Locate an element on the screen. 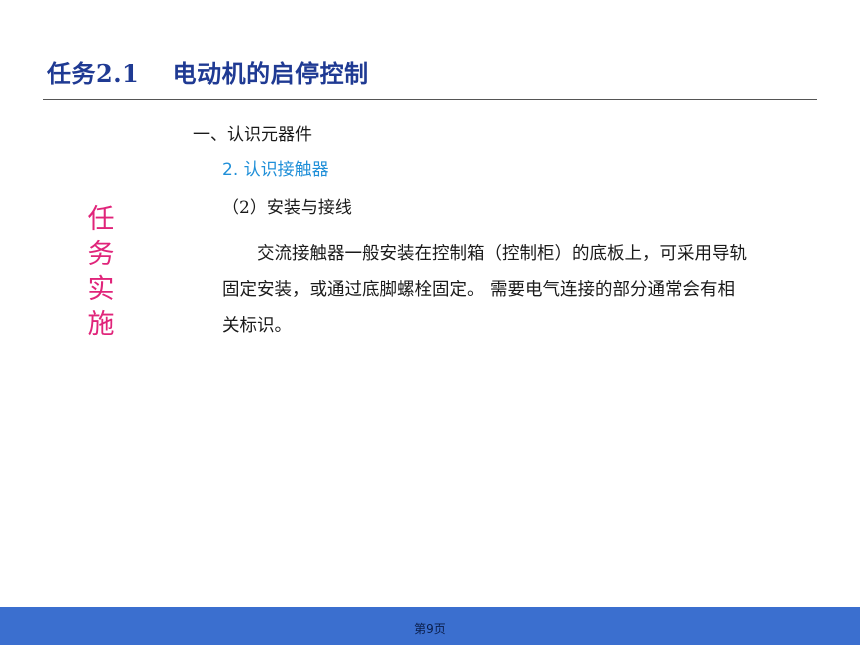 Image resolution: width=860 pixels, height=645 pixels. side-label-char: 务 is located at coordinates (101, 254).